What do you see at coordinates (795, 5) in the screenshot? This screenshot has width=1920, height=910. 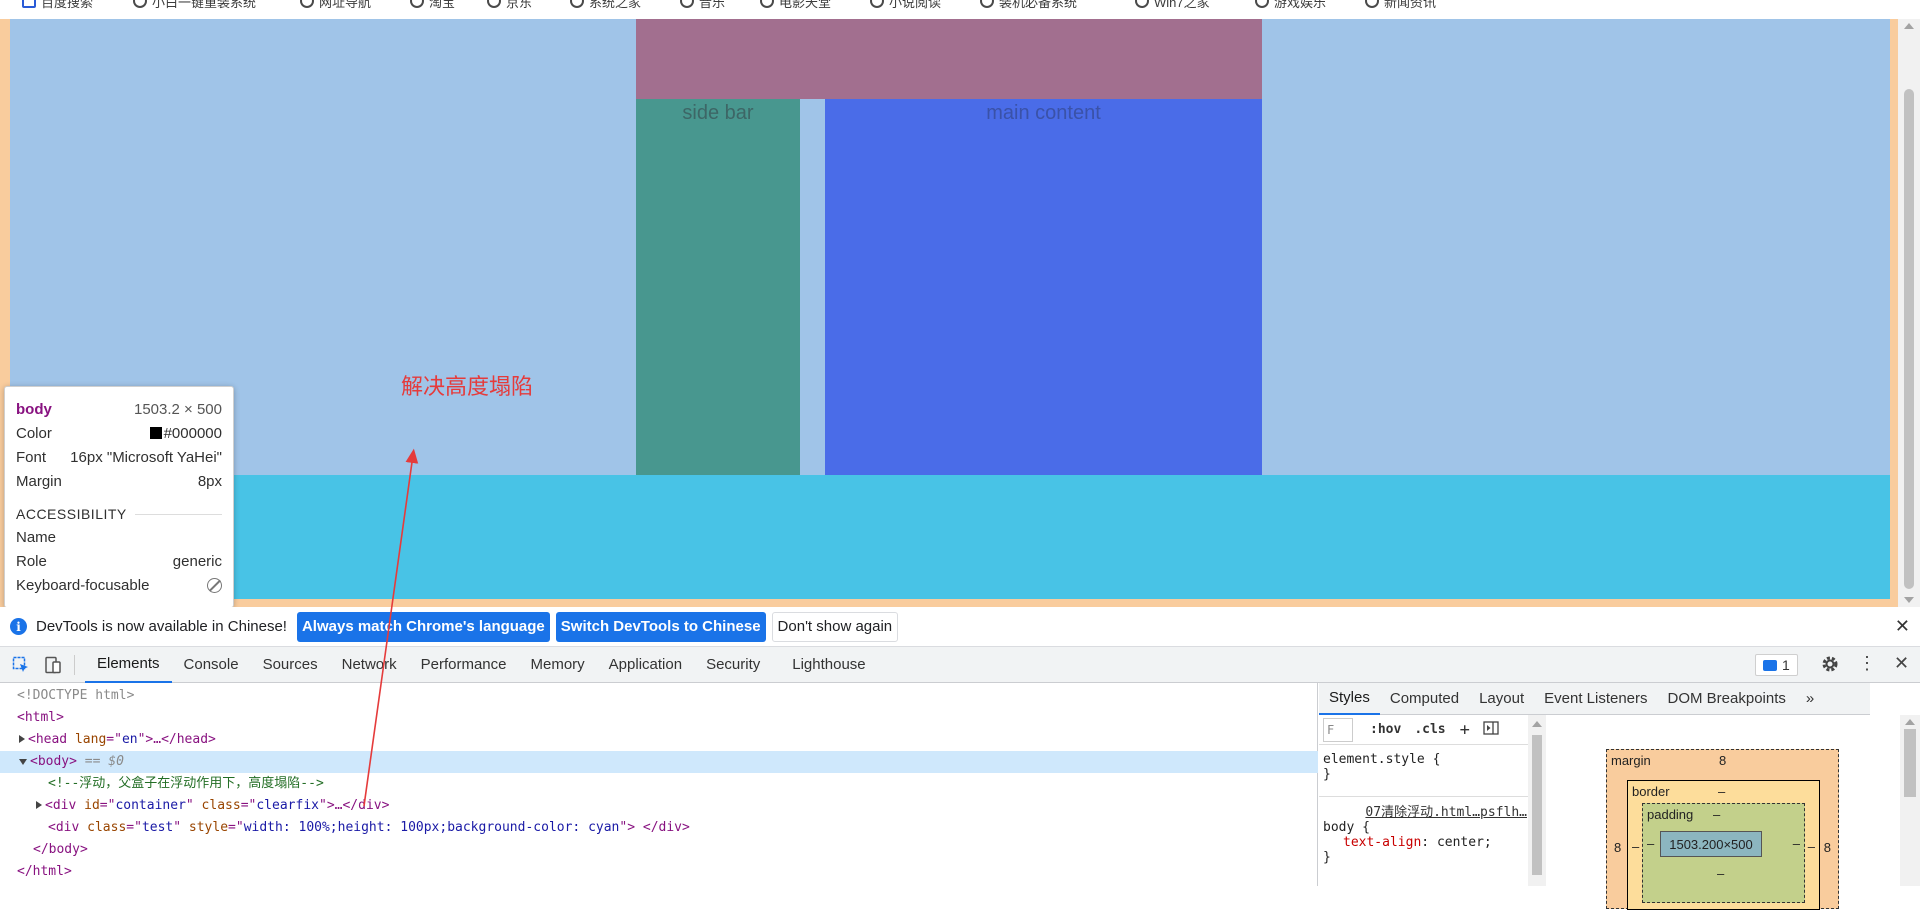 I see `bookmark-item: 电影天堂` at bounding box center [795, 5].